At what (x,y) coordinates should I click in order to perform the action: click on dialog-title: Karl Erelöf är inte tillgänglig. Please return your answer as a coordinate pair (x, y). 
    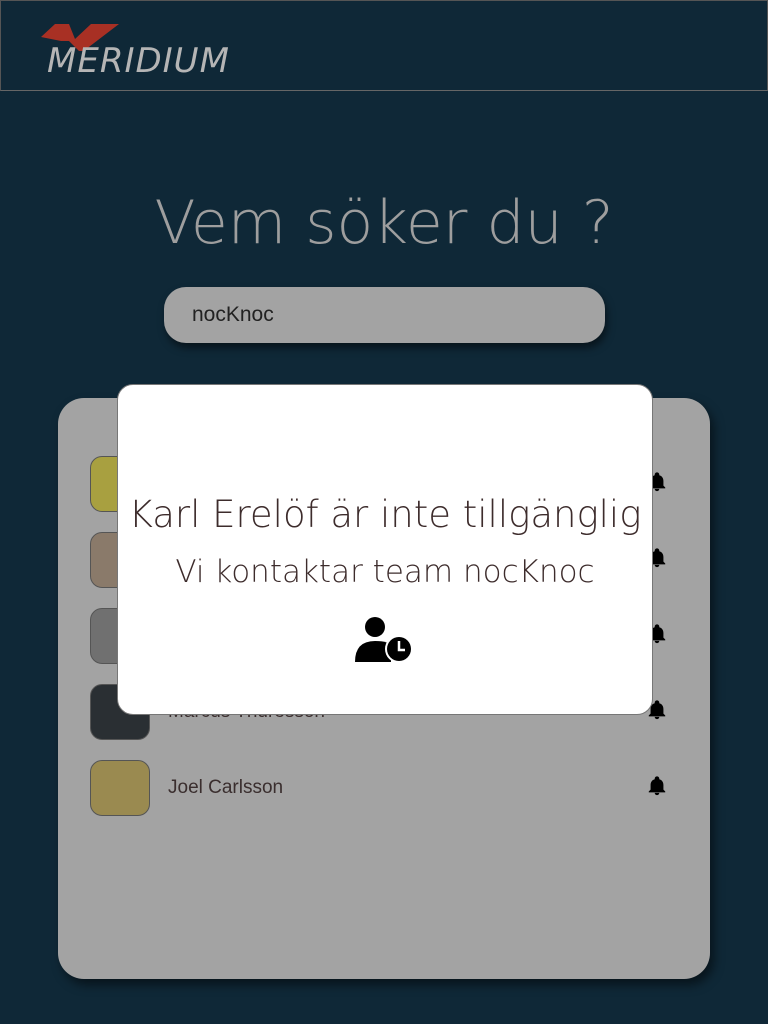
    Looking at the image, I should click on (385, 514).